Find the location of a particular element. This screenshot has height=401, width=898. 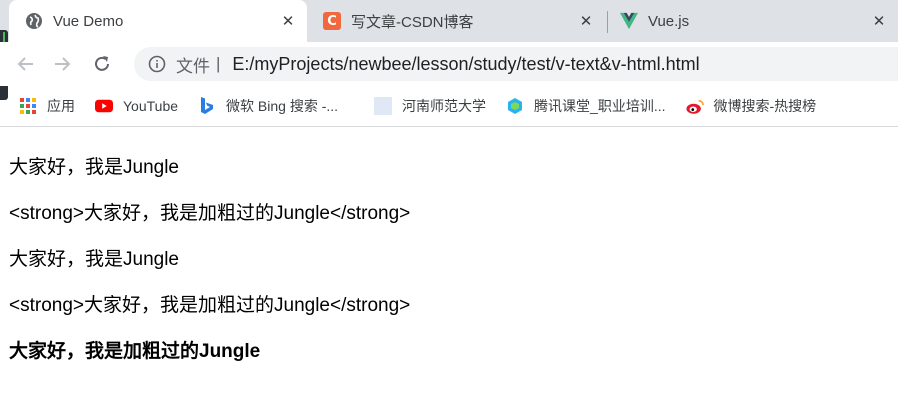

tab-title: Vue.js is located at coordinates (669, 21).